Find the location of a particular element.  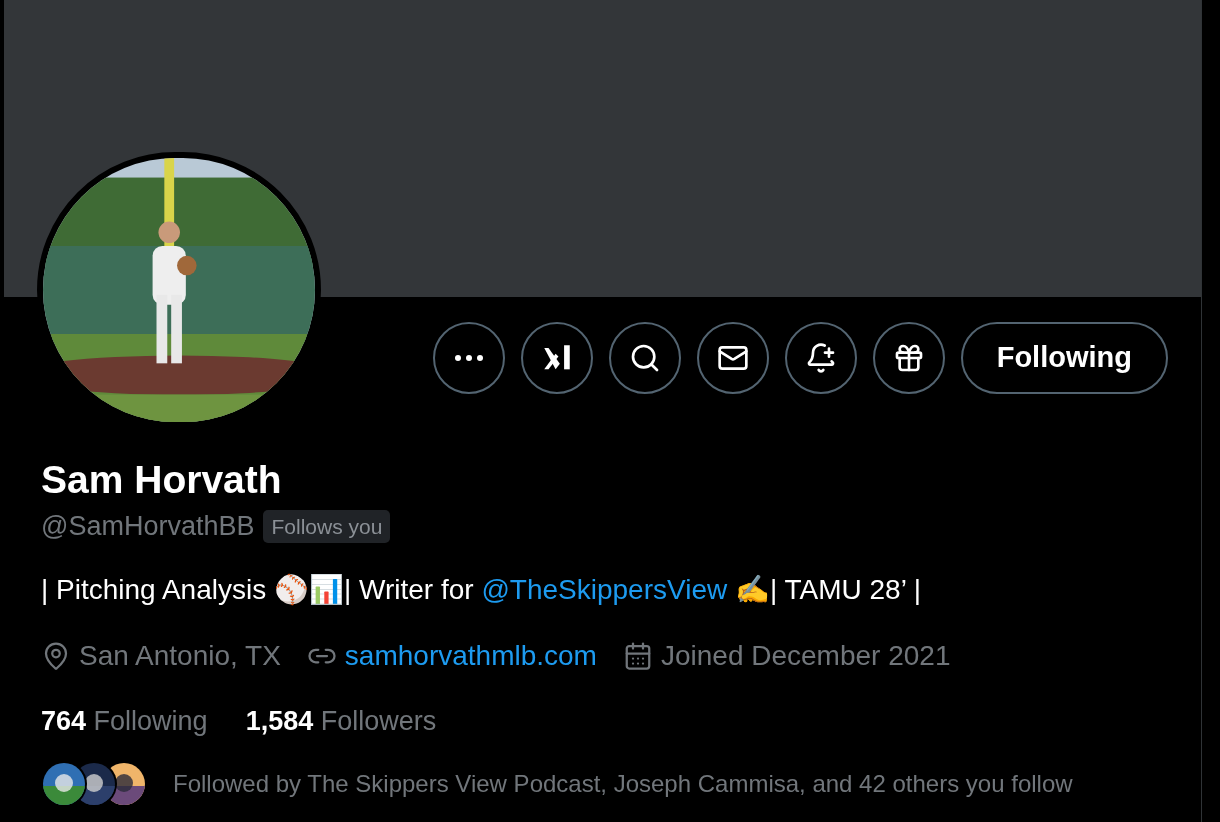

location-text: San Antonio, TX is located at coordinates (180, 655).